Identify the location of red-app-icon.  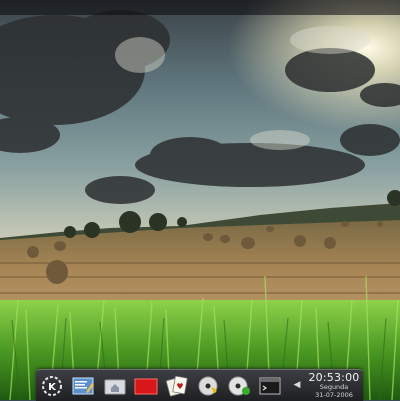
(146, 386).